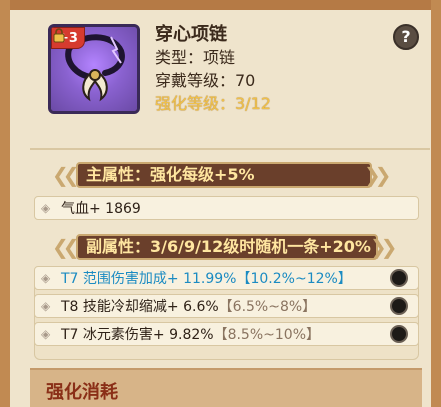 This screenshot has height=407, width=441. What do you see at coordinates (213, 69) in the screenshot?
I see `item-info: 穿心项链 类型：项链 穿戴等级：70 强化等级：3/12` at bounding box center [213, 69].